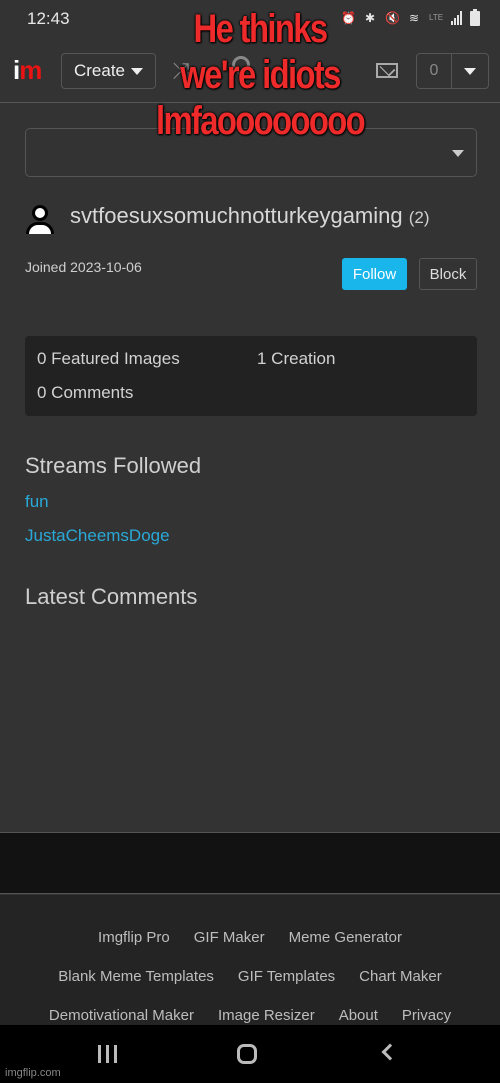 The image size is (500, 1083). I want to click on caption-line: He thinks, so click(261, 29).